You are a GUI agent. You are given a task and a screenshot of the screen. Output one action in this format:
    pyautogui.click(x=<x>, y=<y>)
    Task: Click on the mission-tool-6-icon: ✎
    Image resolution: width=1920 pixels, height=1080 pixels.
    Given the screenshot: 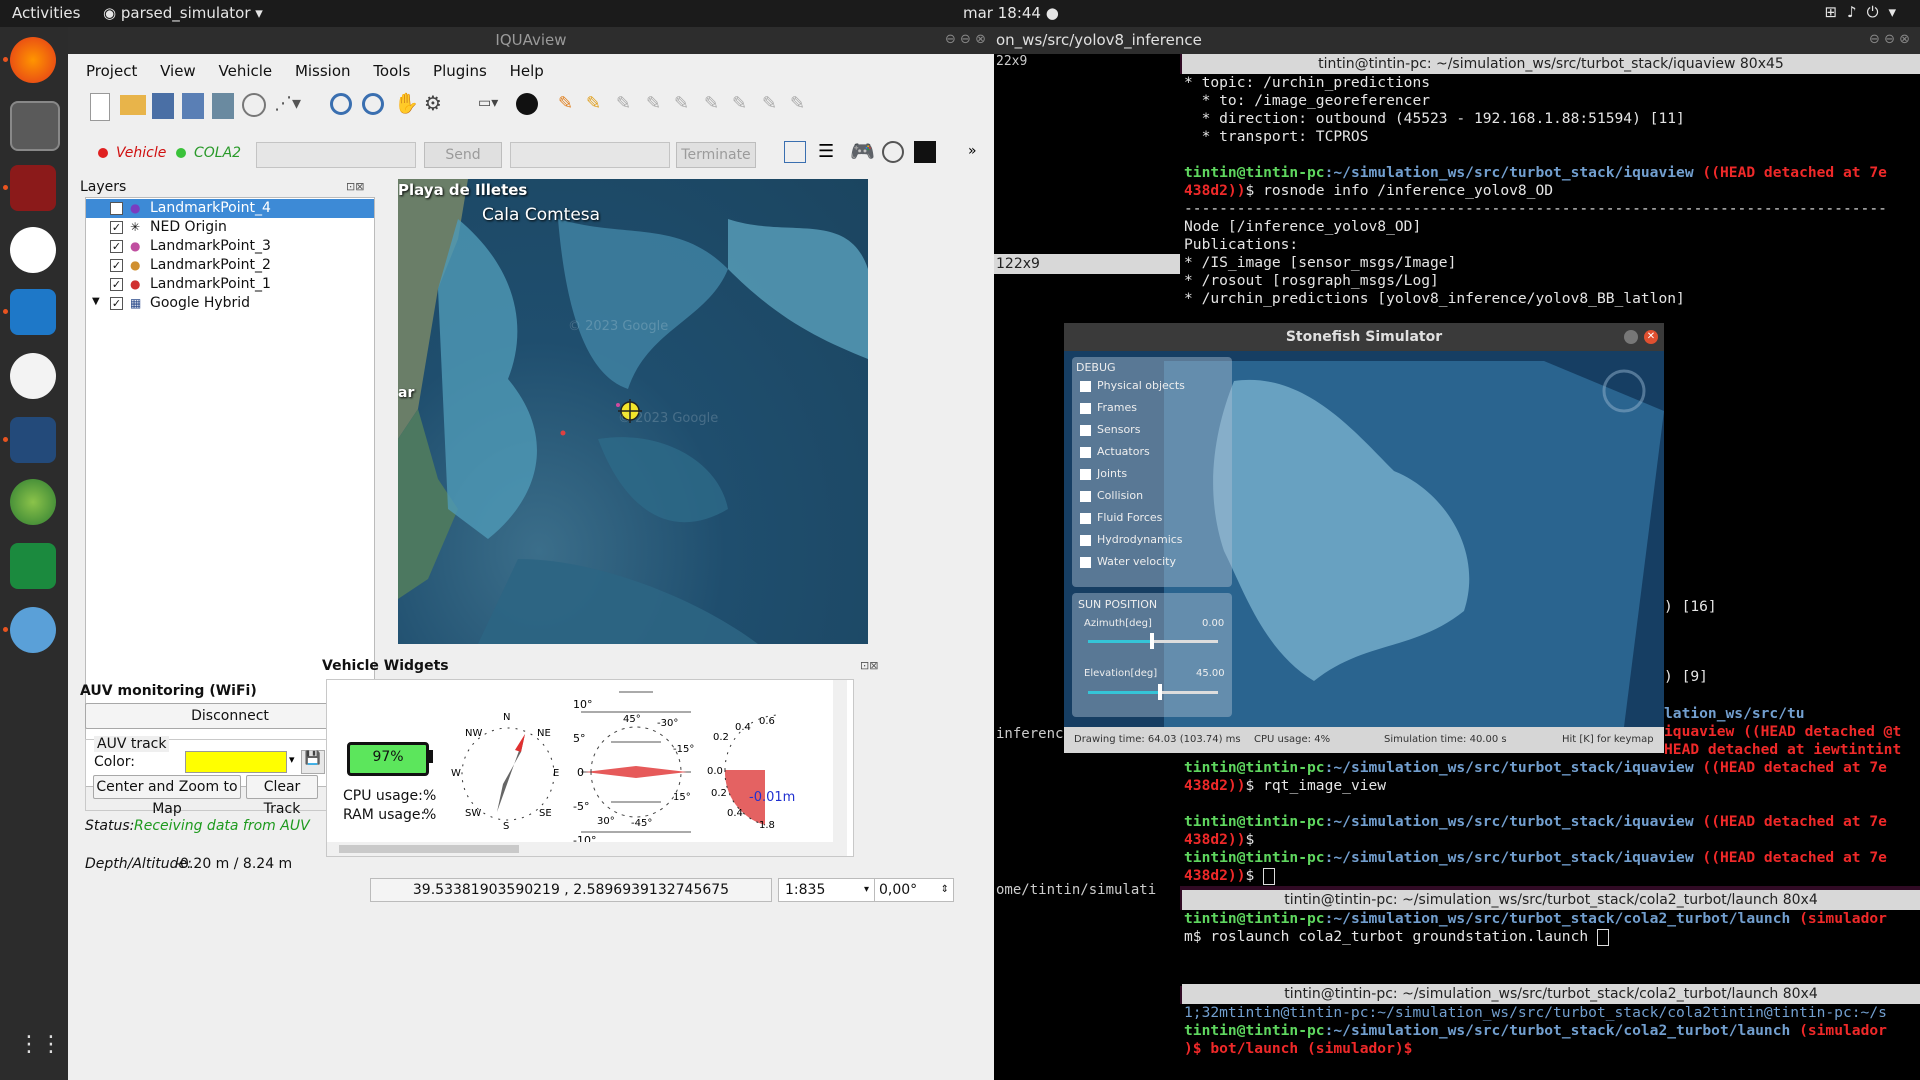 What is the action you would take?
    pyautogui.click(x=775, y=106)
    